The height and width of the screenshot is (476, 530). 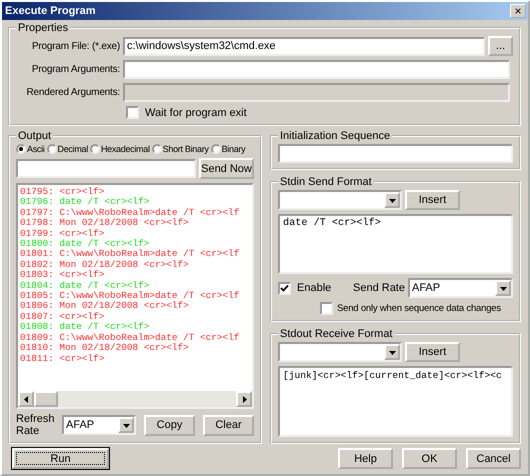 I want to click on log-line: 01806: Mon 02/18/2008 <cr><lf>, so click(x=105, y=306).